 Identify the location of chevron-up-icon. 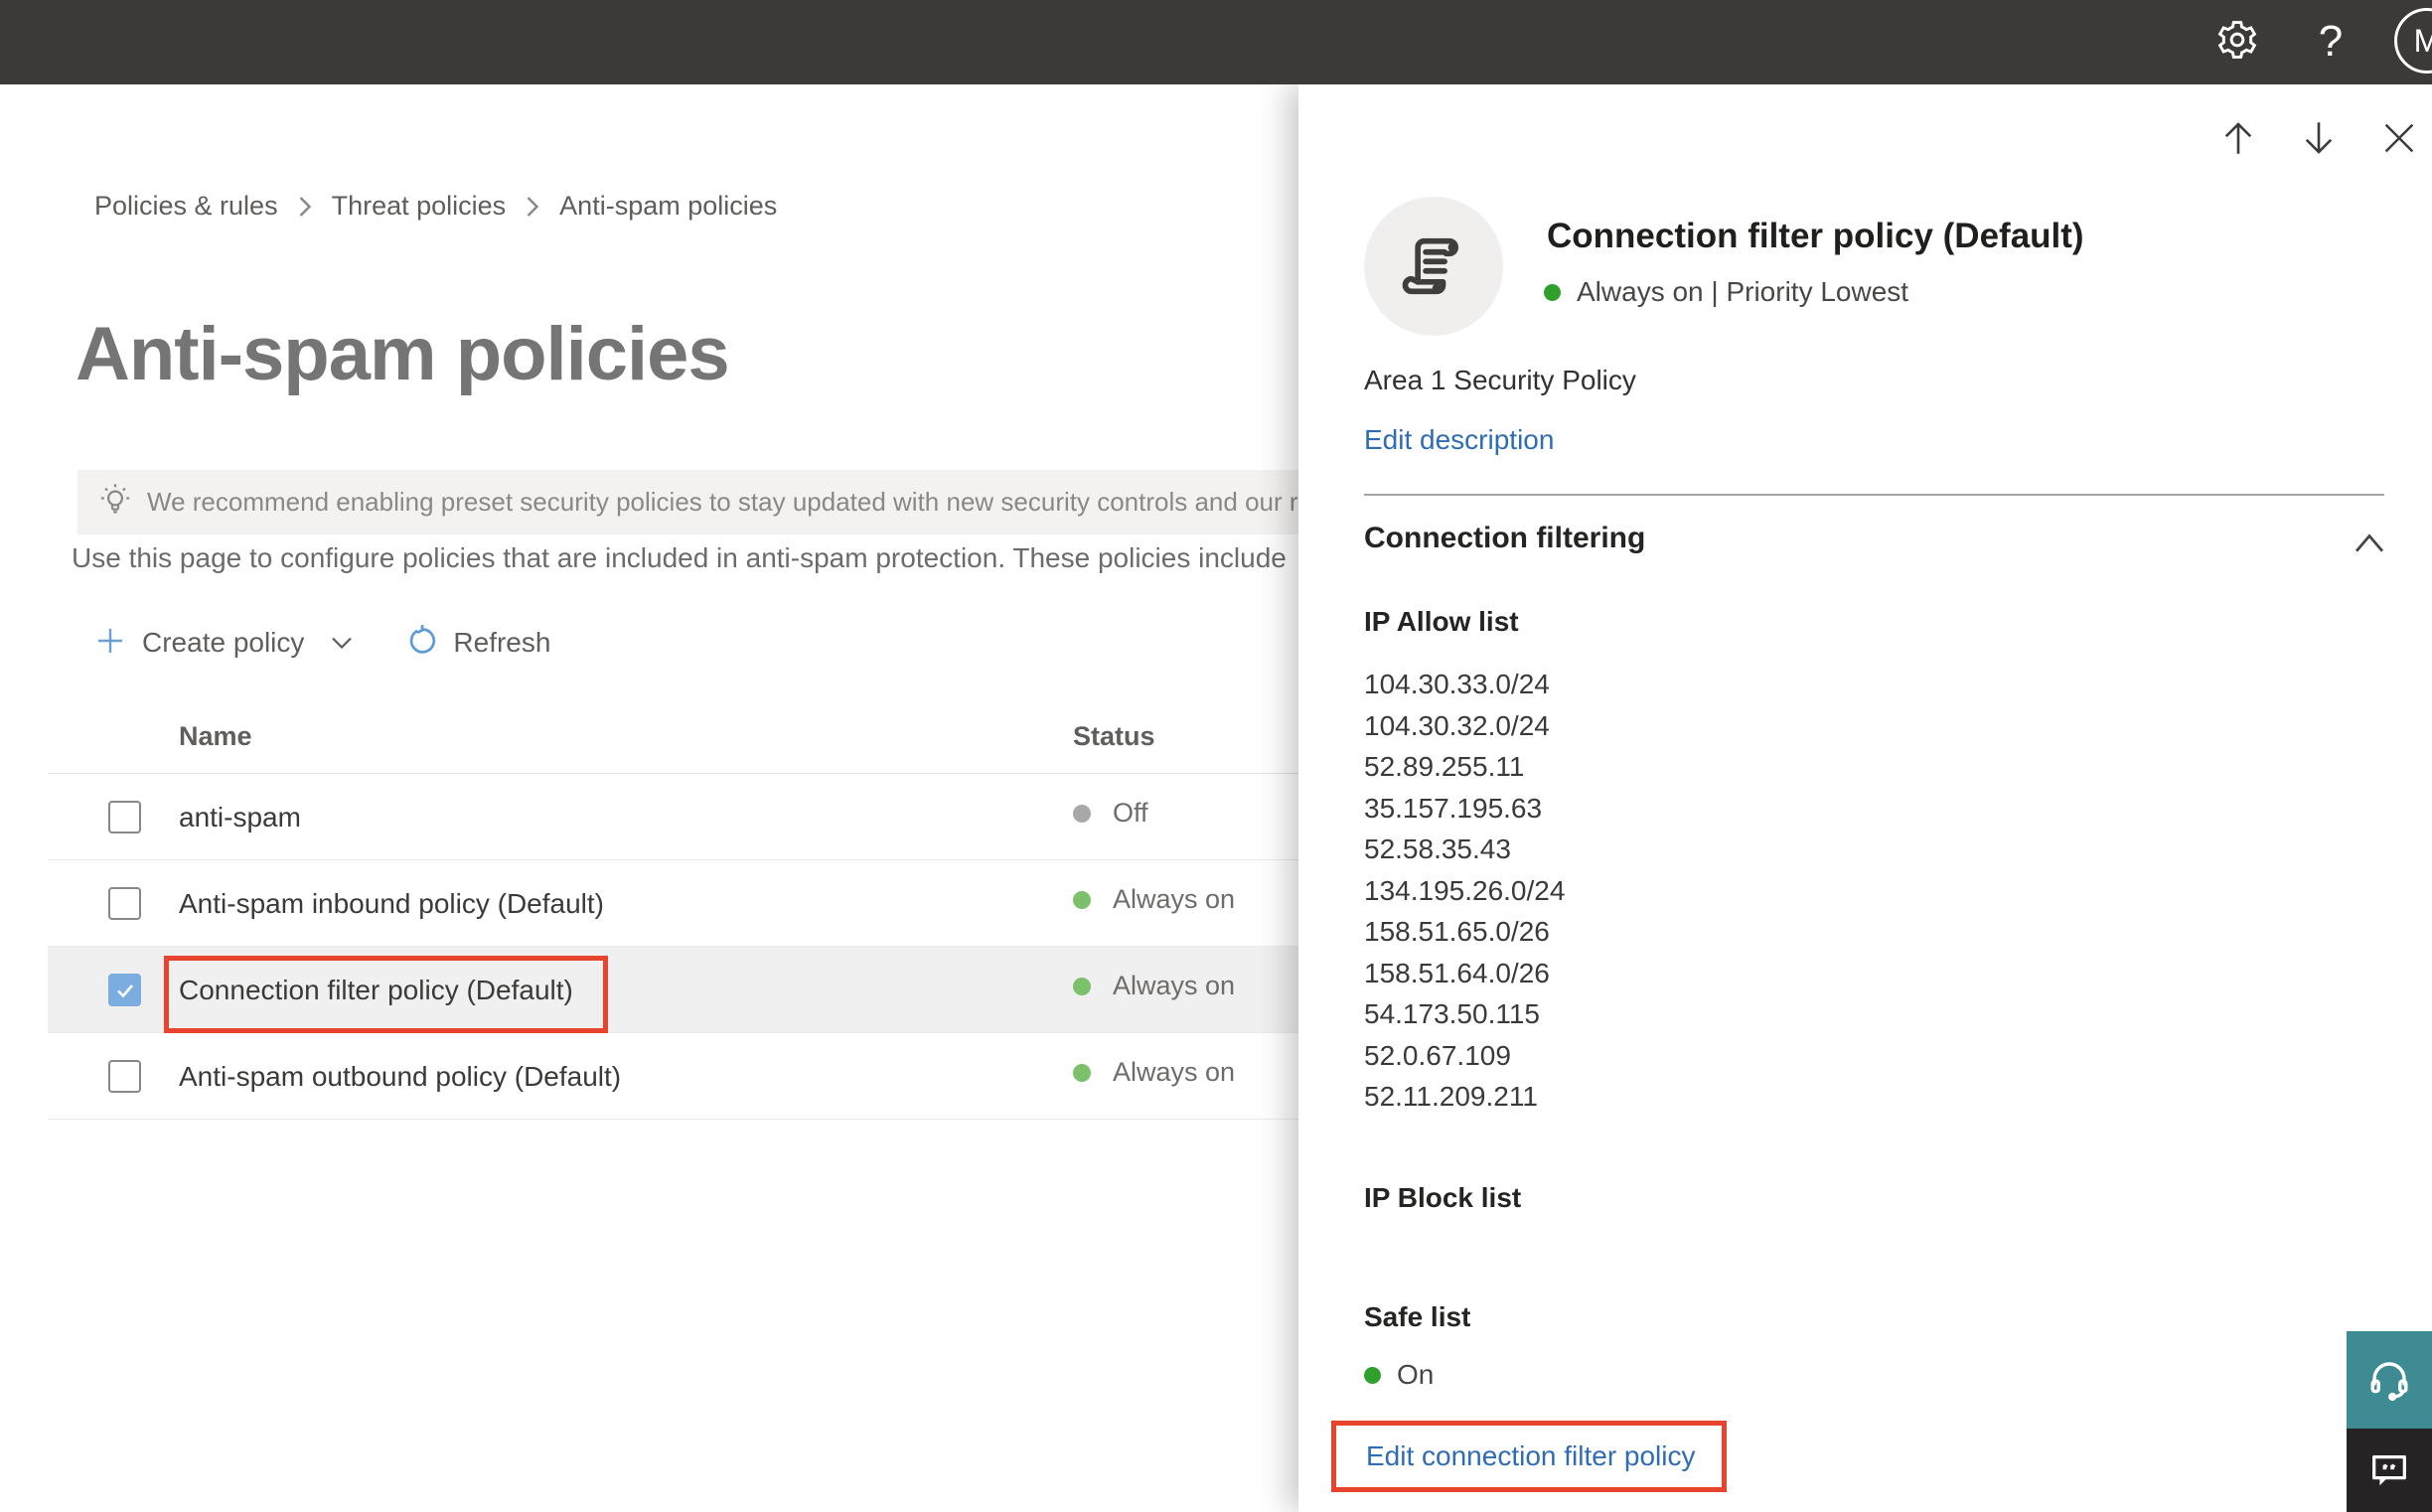
(2369, 542).